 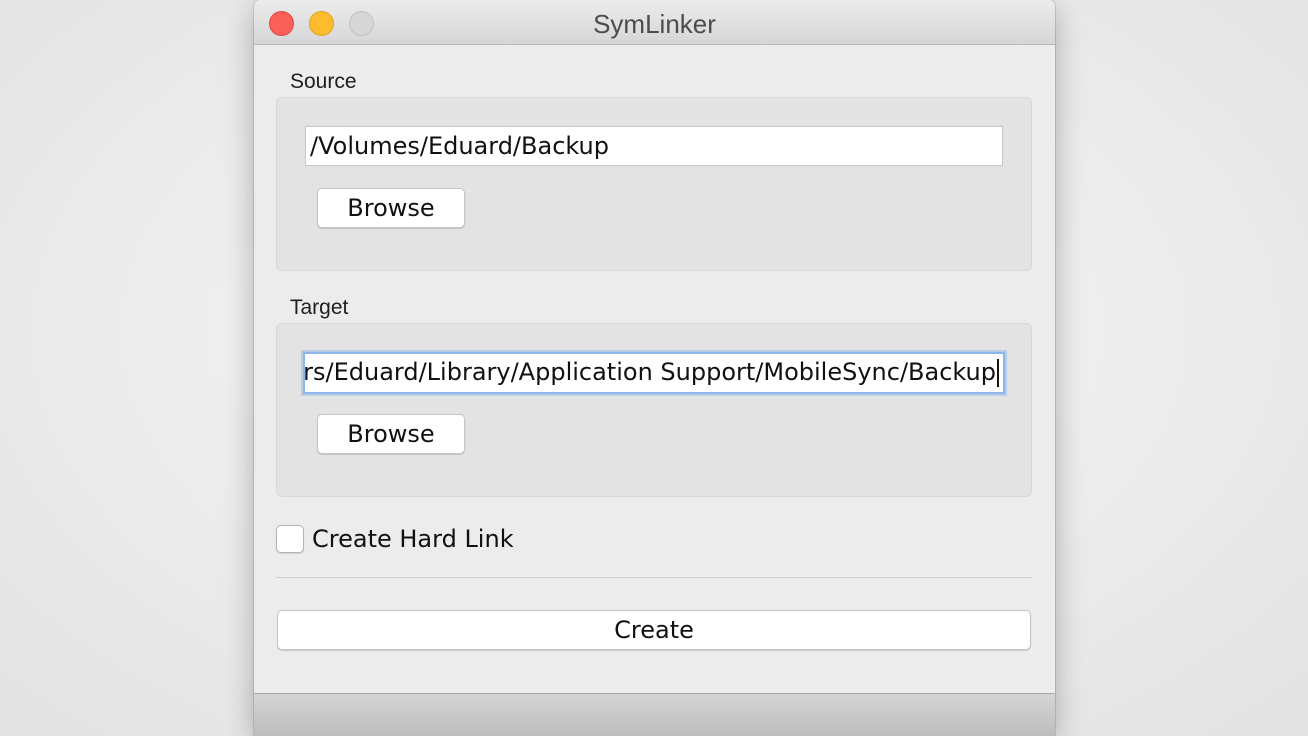 What do you see at coordinates (654, 714) in the screenshot?
I see `window-bottom-bar` at bounding box center [654, 714].